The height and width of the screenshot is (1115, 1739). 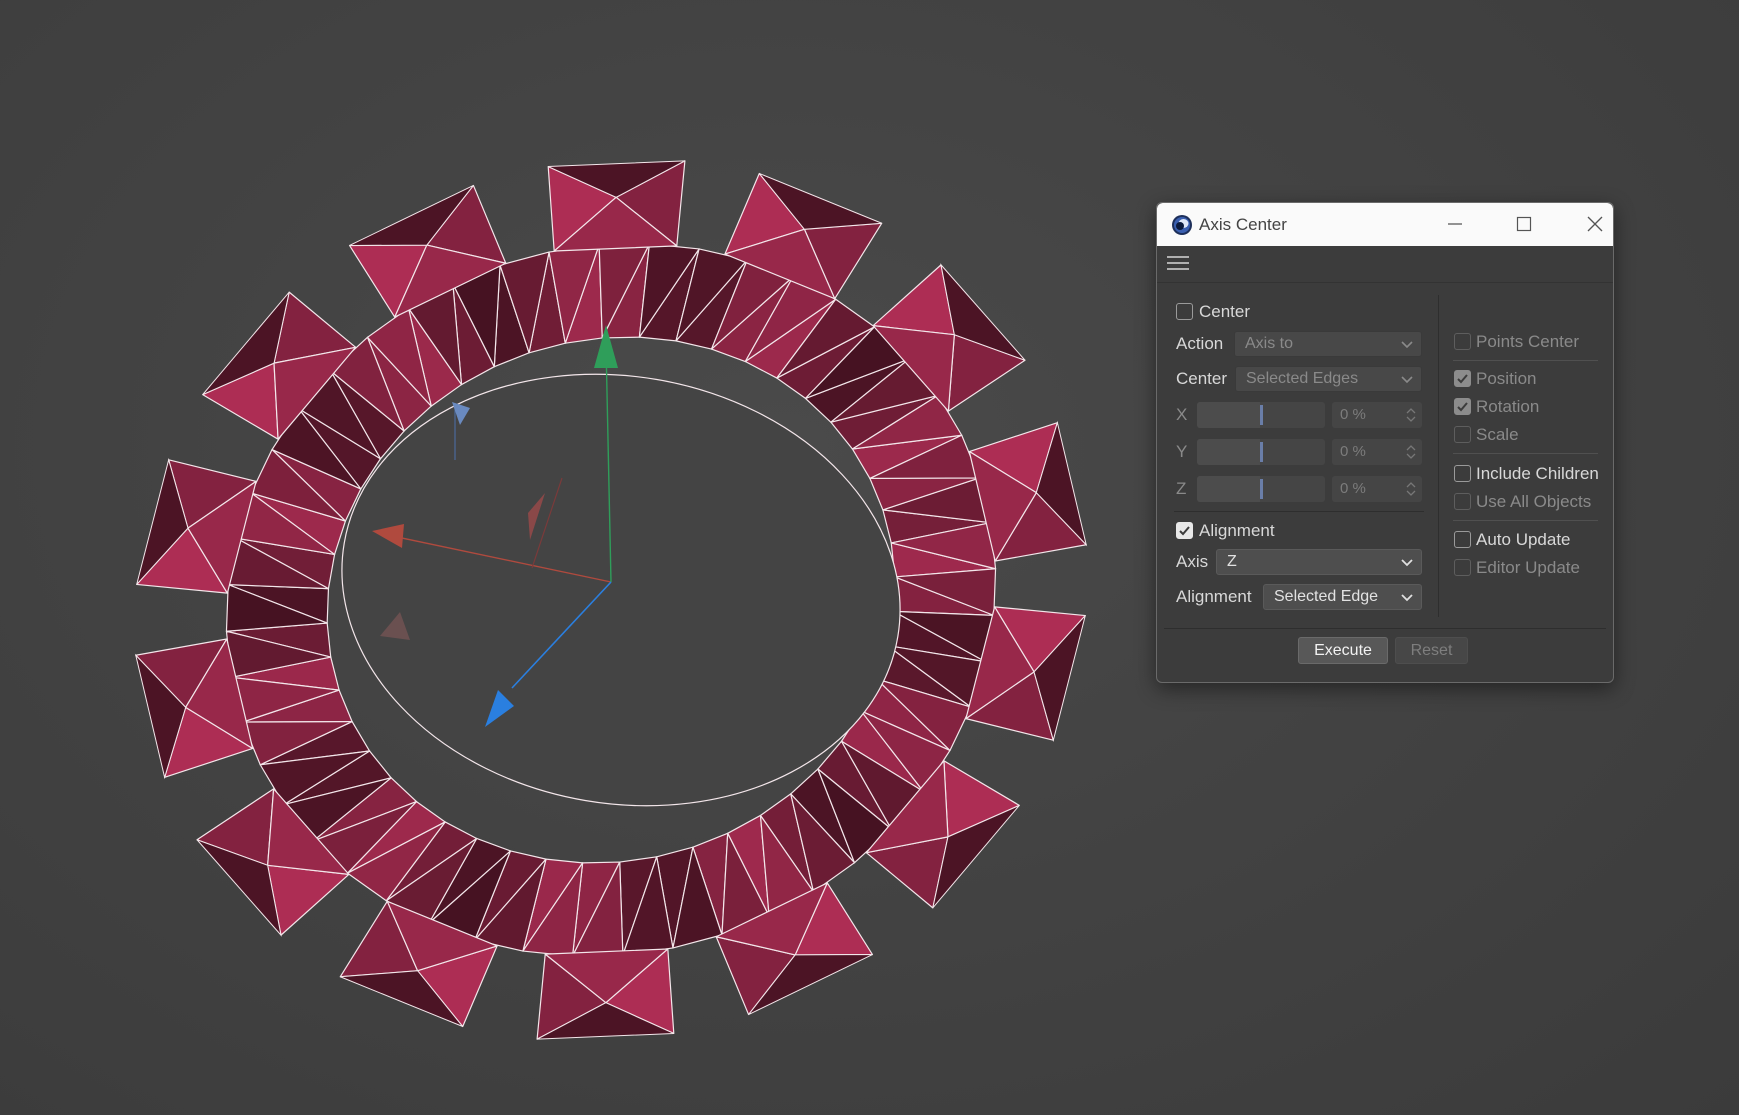 I want to click on center-checkbox-label: Center, so click(x=1225, y=311).